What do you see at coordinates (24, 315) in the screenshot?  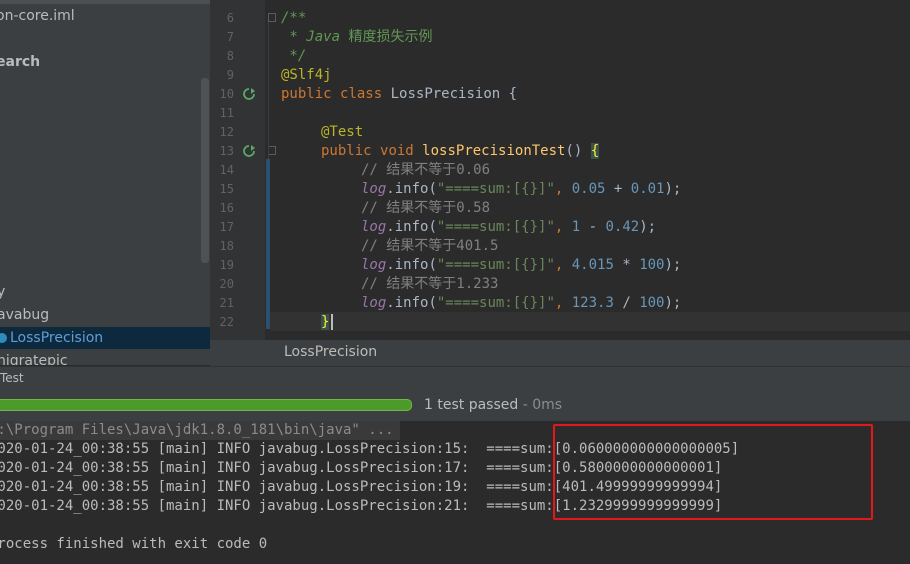 I see `tree-item-javabug: avabug` at bounding box center [24, 315].